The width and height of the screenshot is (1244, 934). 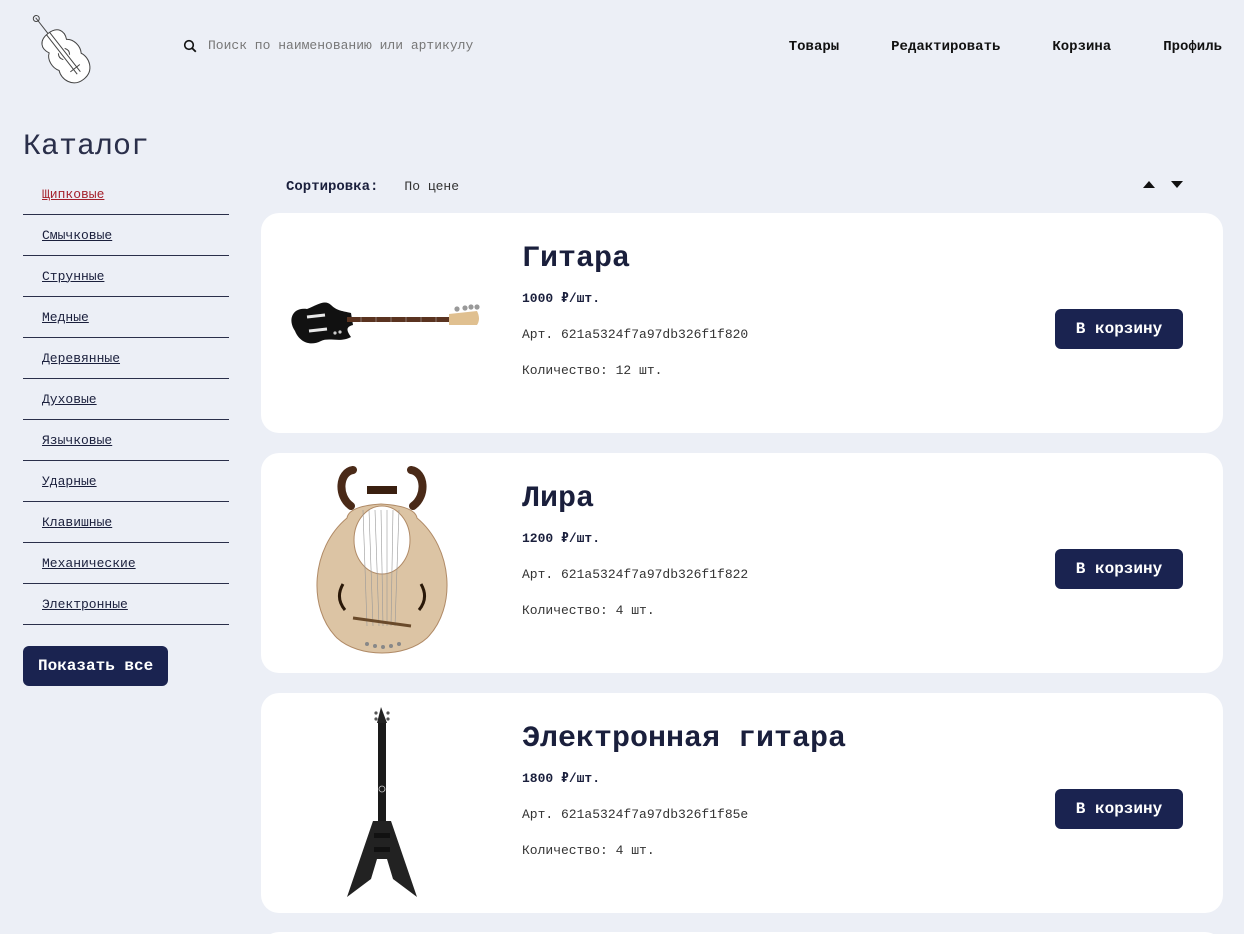 I want to click on nav-cart: Корзина, so click(x=1081, y=47).